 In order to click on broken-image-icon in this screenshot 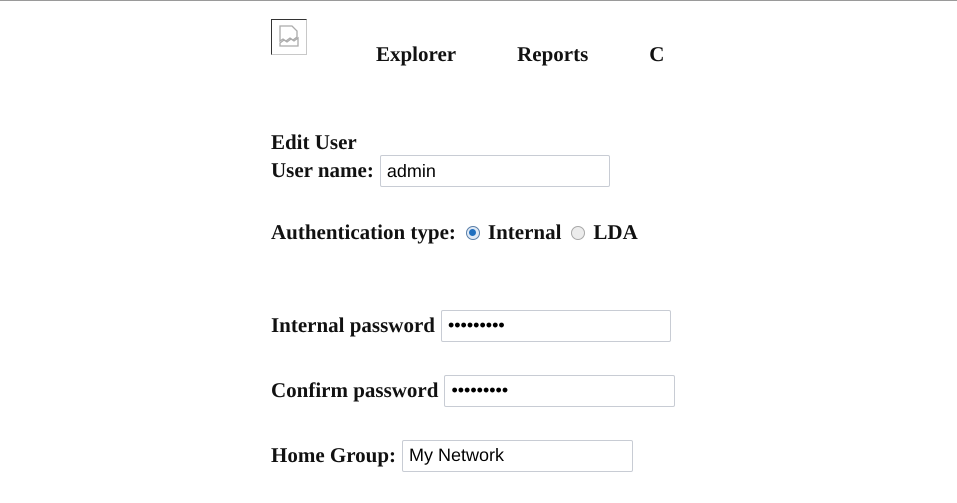, I will do `click(289, 37)`.